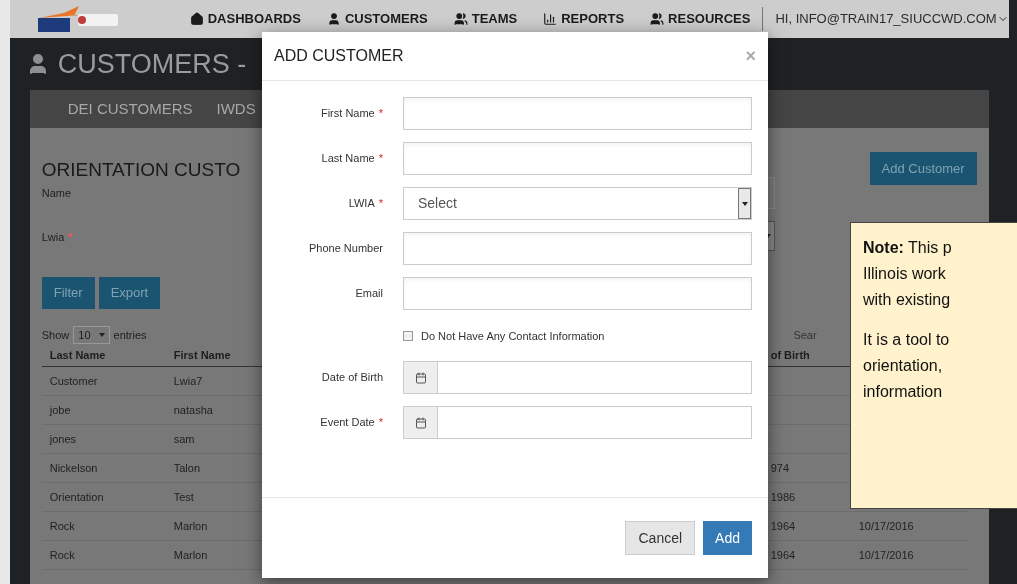 The image size is (1017, 584). Describe the element at coordinates (903, 392) in the screenshot. I see `note-text: information` at that location.